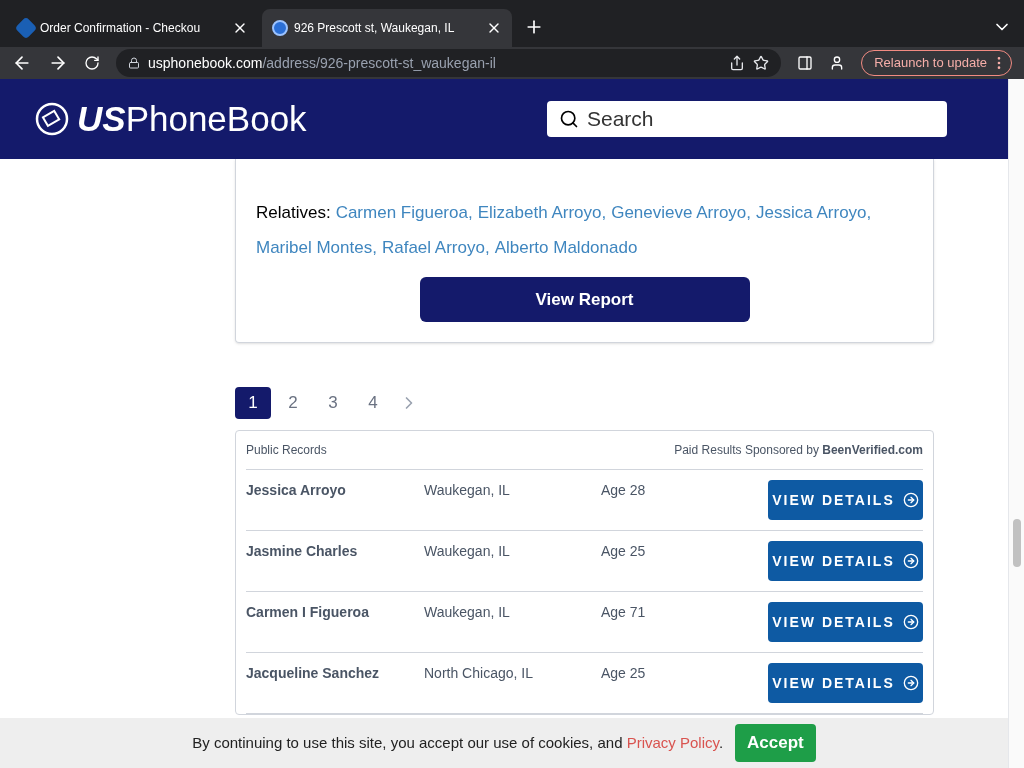 This screenshot has width=1024, height=768. Describe the element at coordinates (192, 119) in the screenshot. I see `logo-text: USPhoneBook` at that location.